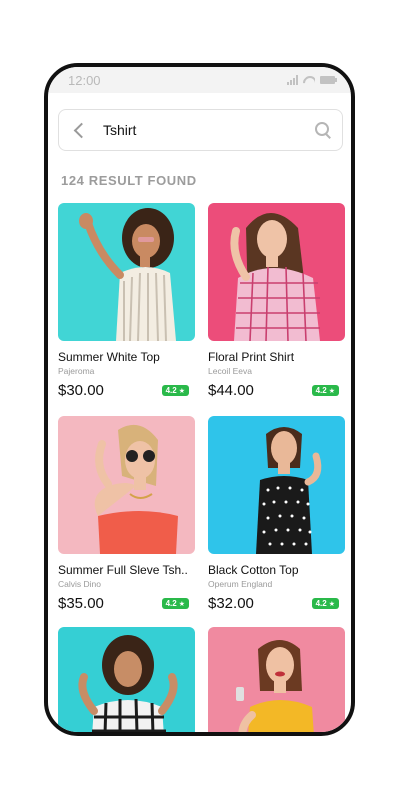 The image size is (400, 800). I want to click on battery-icon, so click(328, 80).